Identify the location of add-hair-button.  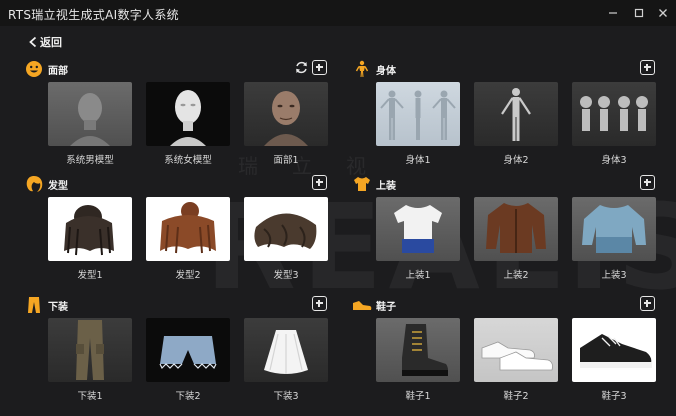
(319, 182).